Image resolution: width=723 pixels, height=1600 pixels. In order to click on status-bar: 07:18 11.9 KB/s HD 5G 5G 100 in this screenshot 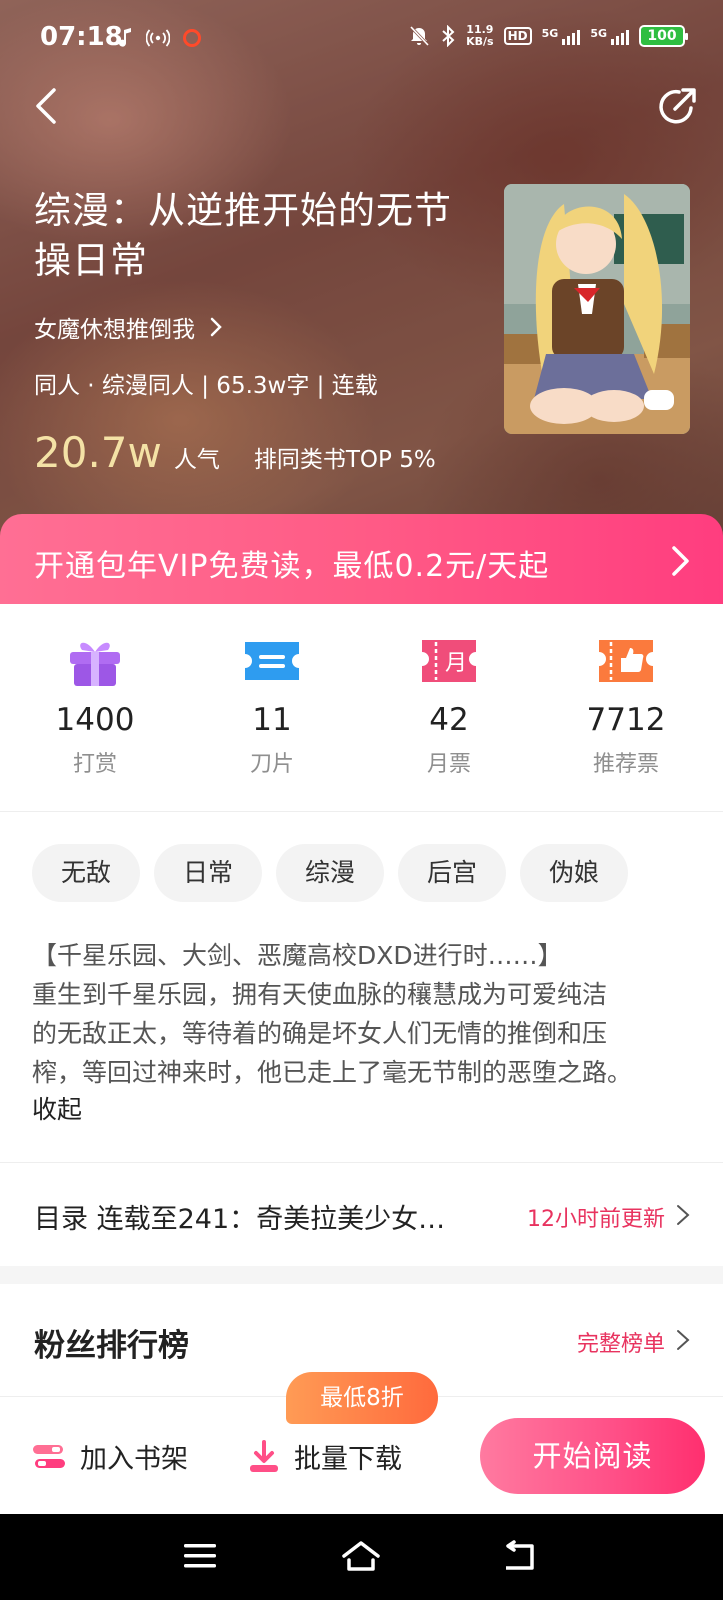, I will do `click(361, 39)`.